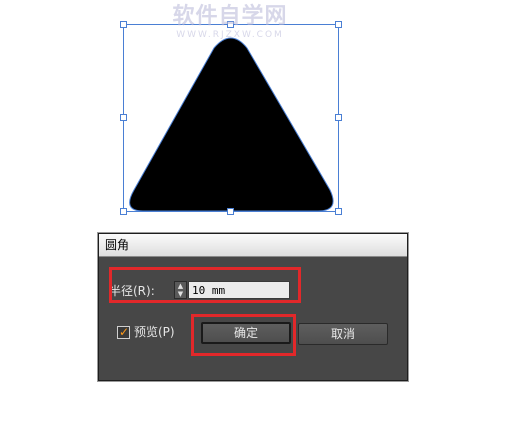  I want to click on dialog-title: 圆角, so click(117, 245).